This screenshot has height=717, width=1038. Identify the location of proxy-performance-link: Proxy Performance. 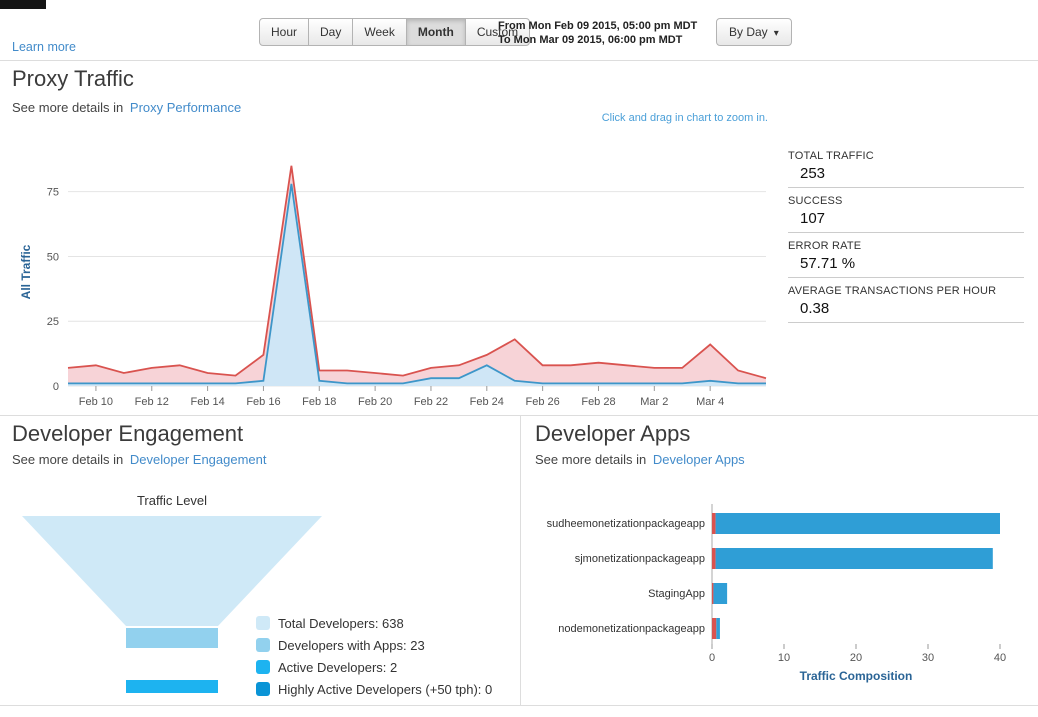
(185, 107).